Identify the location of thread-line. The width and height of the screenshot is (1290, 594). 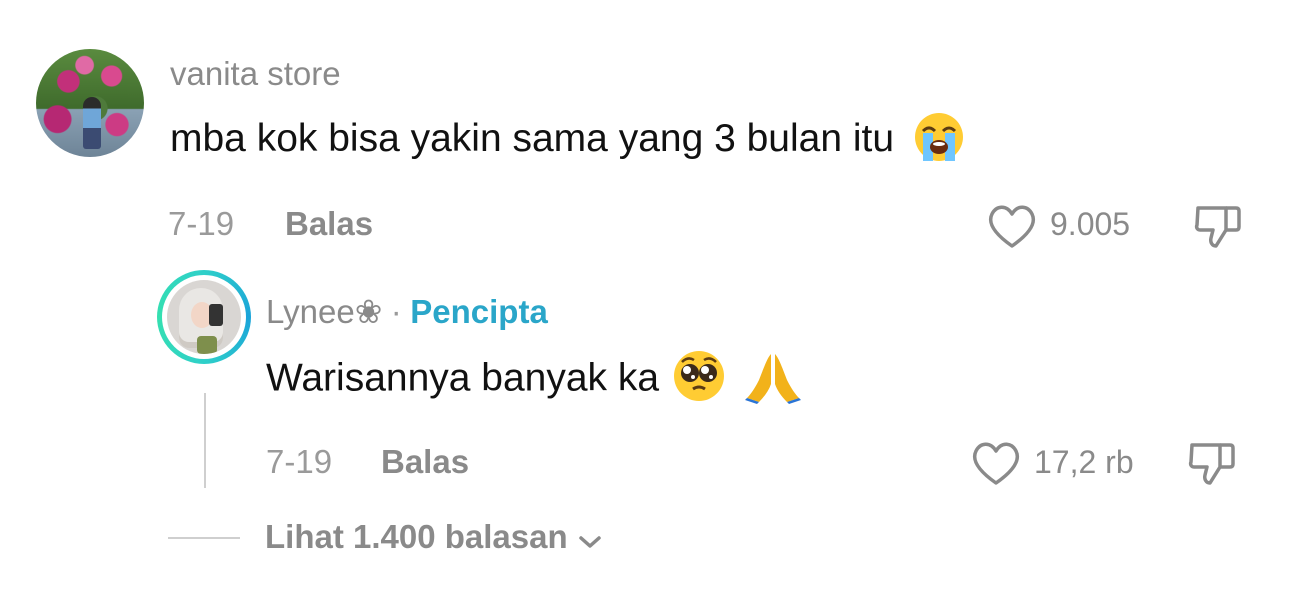
(205, 440).